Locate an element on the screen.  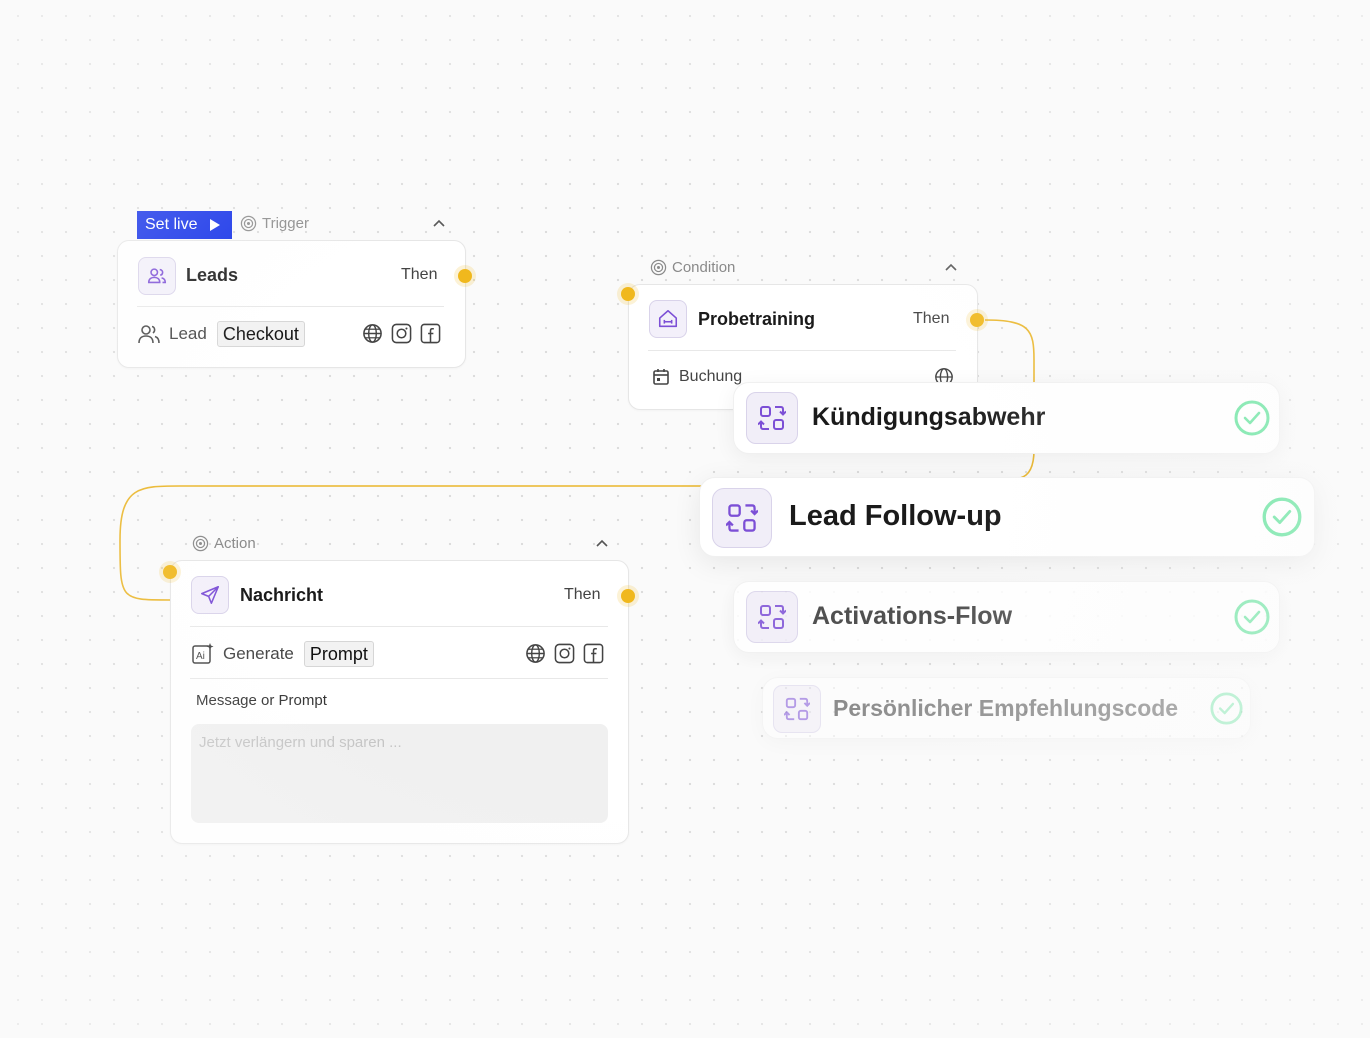
flow-name: Persönlicher Empfehlungscode is located at coordinates (1006, 708).